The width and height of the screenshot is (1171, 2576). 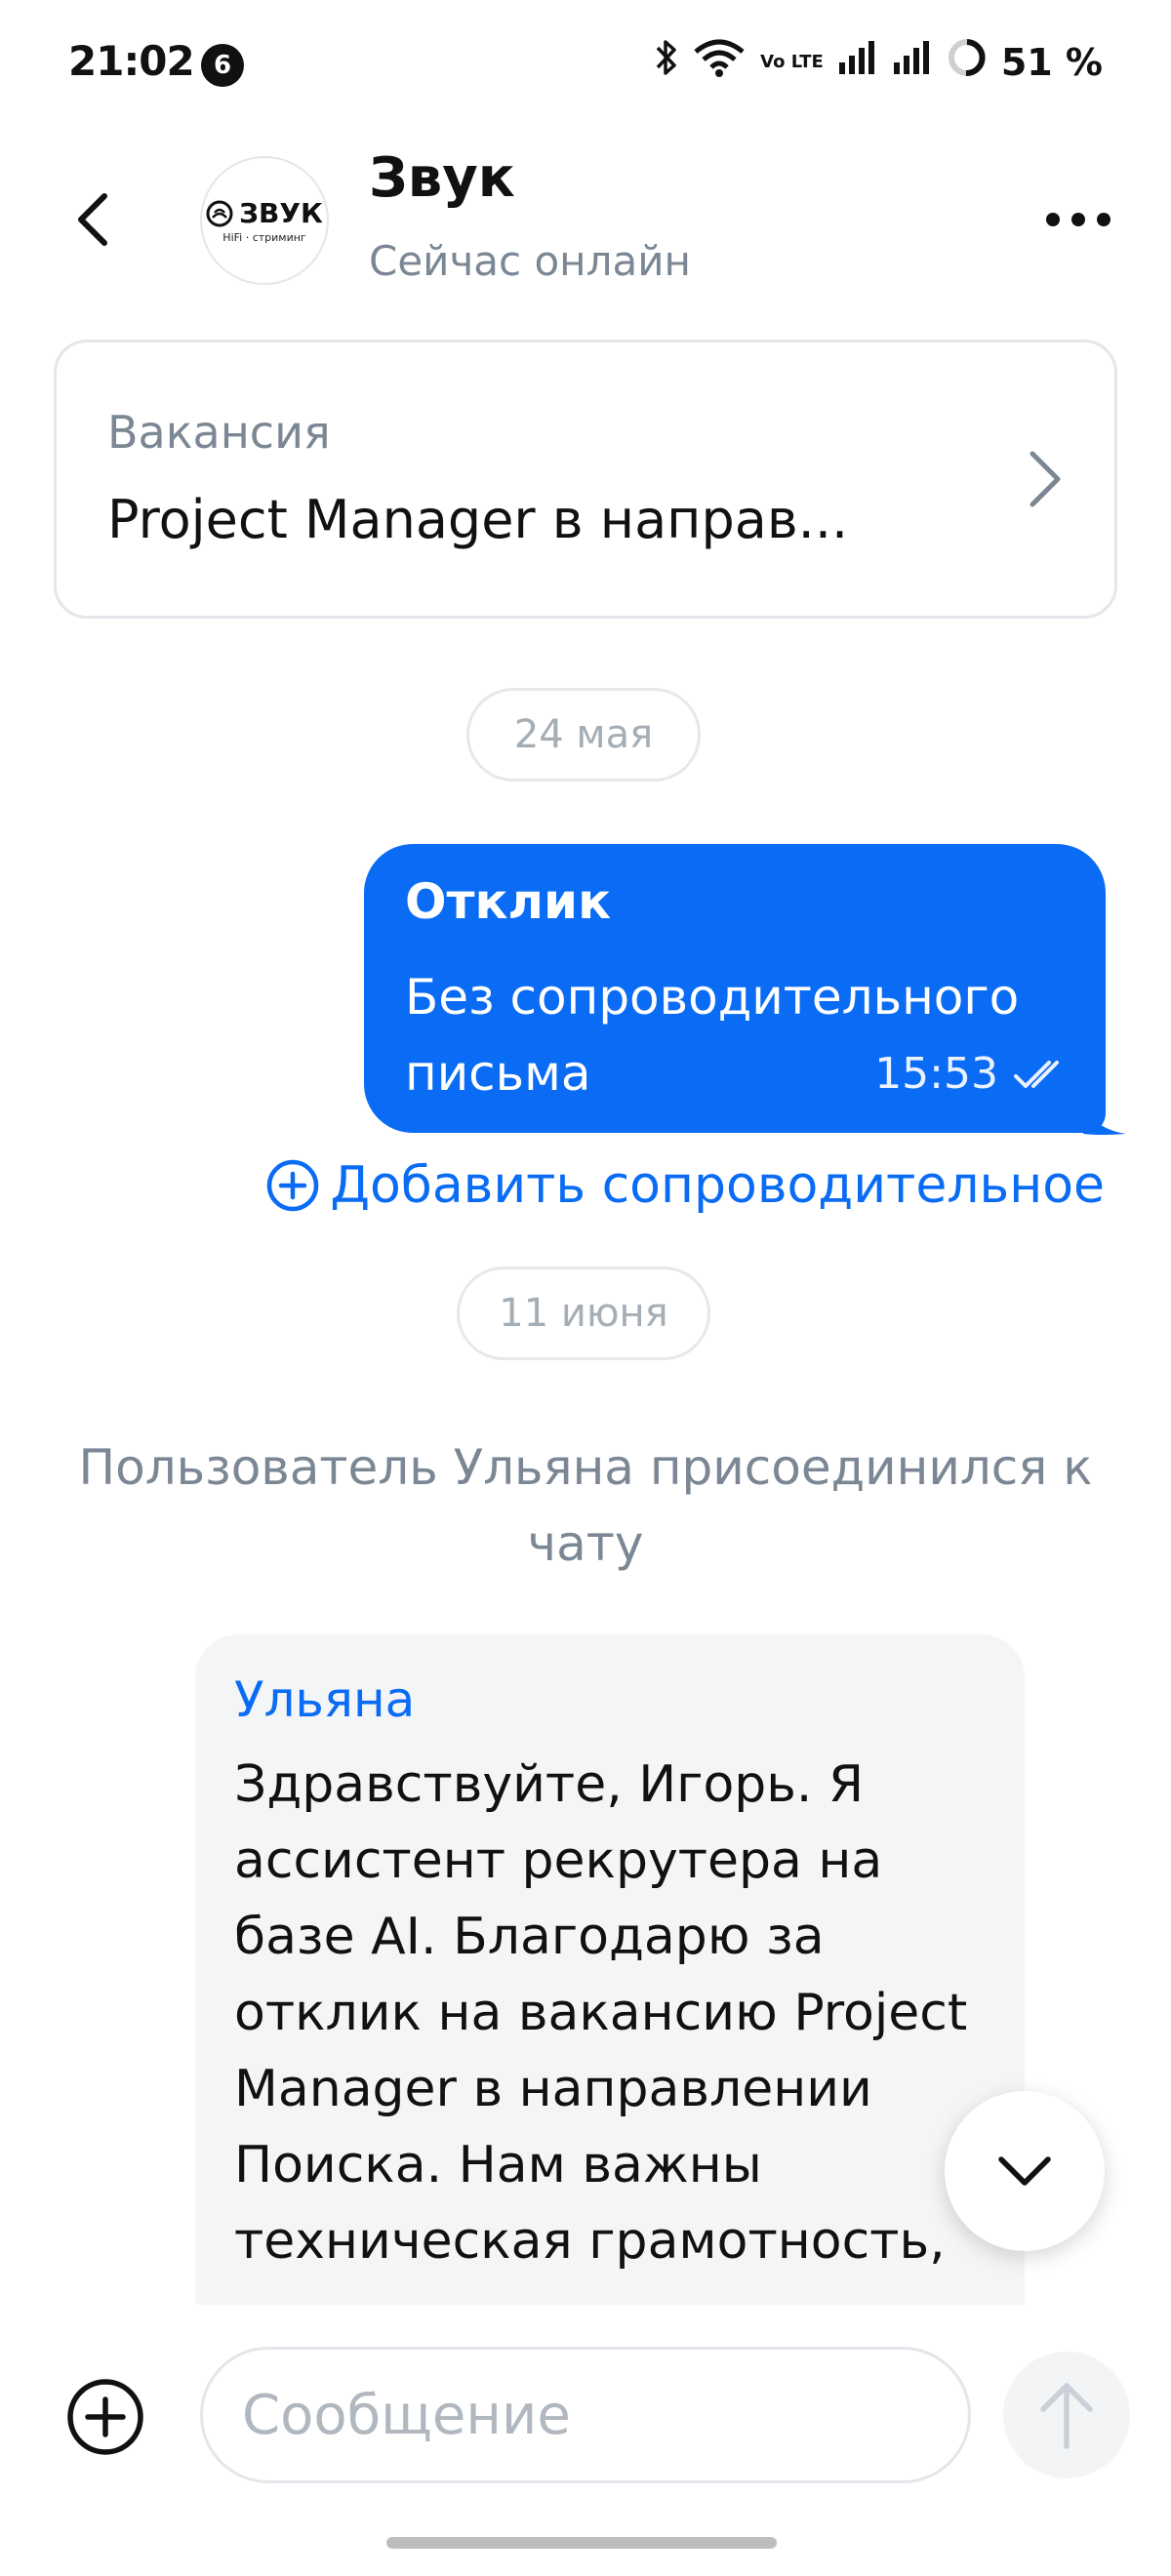 What do you see at coordinates (1104, 1117) in the screenshot?
I see `bubble-tail` at bounding box center [1104, 1117].